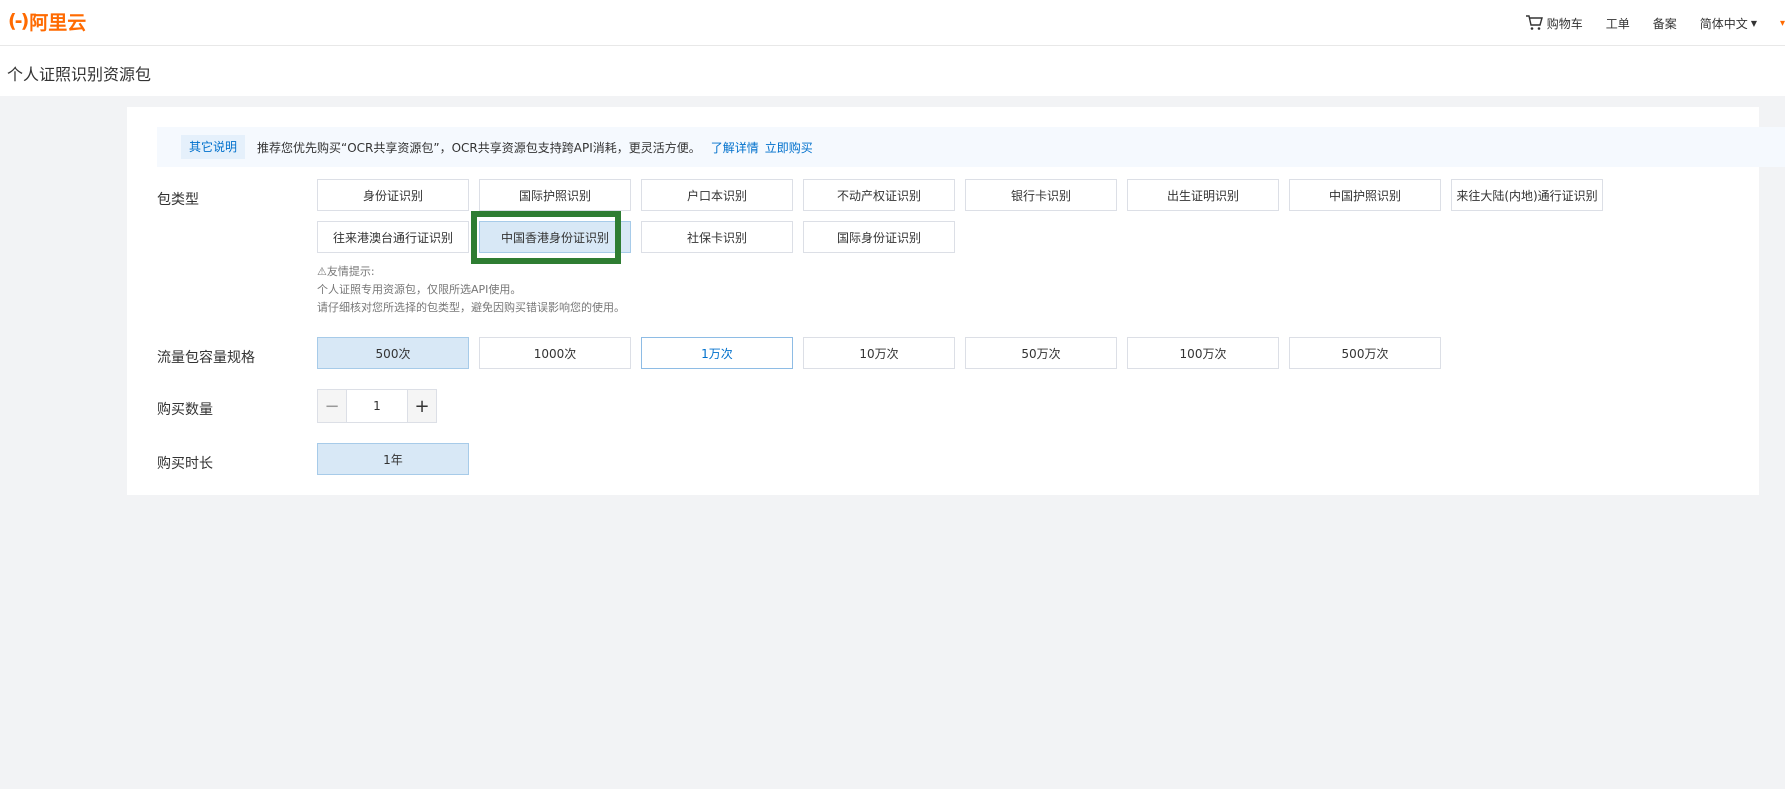 This screenshot has height=789, width=1785. I want to click on package-option: 中国护照识别, so click(1365, 195).